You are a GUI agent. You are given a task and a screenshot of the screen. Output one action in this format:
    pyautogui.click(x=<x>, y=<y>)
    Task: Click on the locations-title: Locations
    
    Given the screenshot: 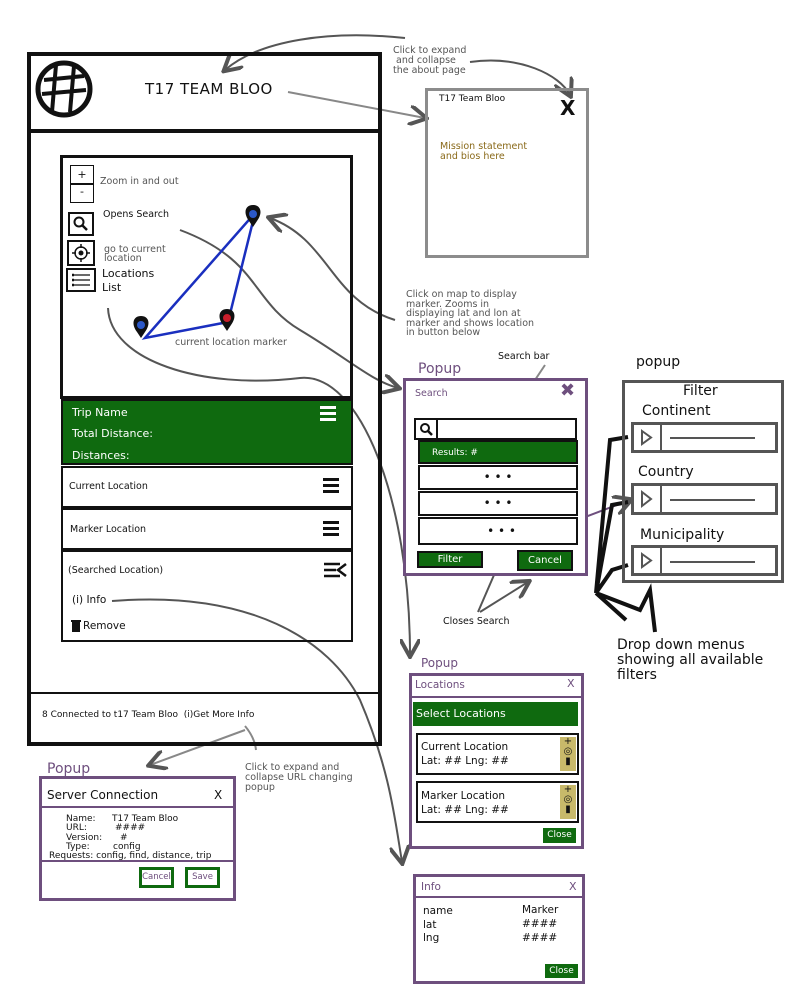 What is the action you would take?
    pyautogui.click(x=440, y=685)
    